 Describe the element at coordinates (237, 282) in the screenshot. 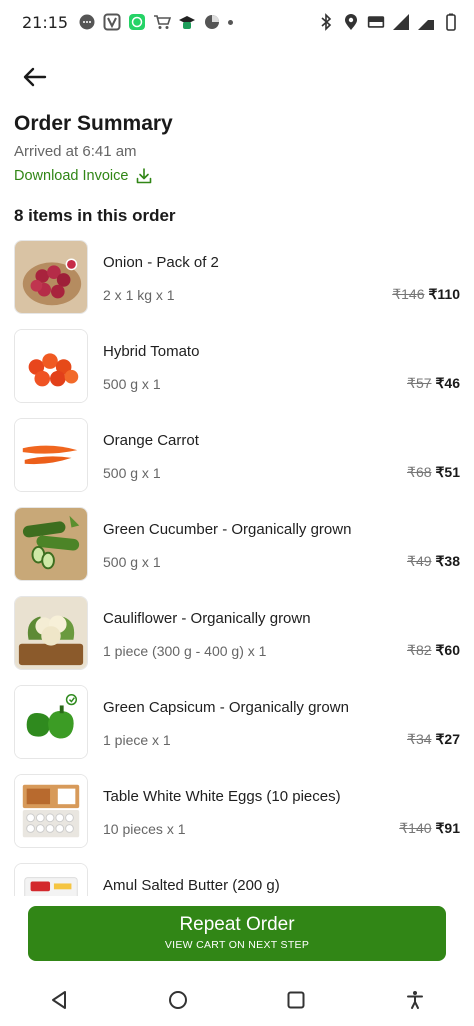

I see `list-item: Onion - Pack of 2 2 x 1 kg x 1 ₹146 ₹110` at that location.